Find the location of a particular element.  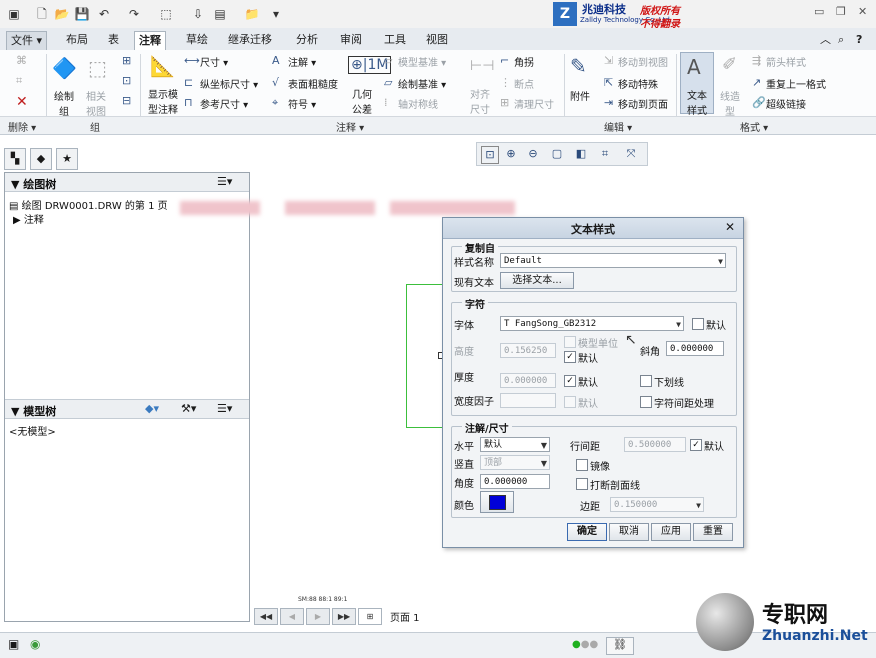

tab-favorites: ★ is located at coordinates (67, 159).